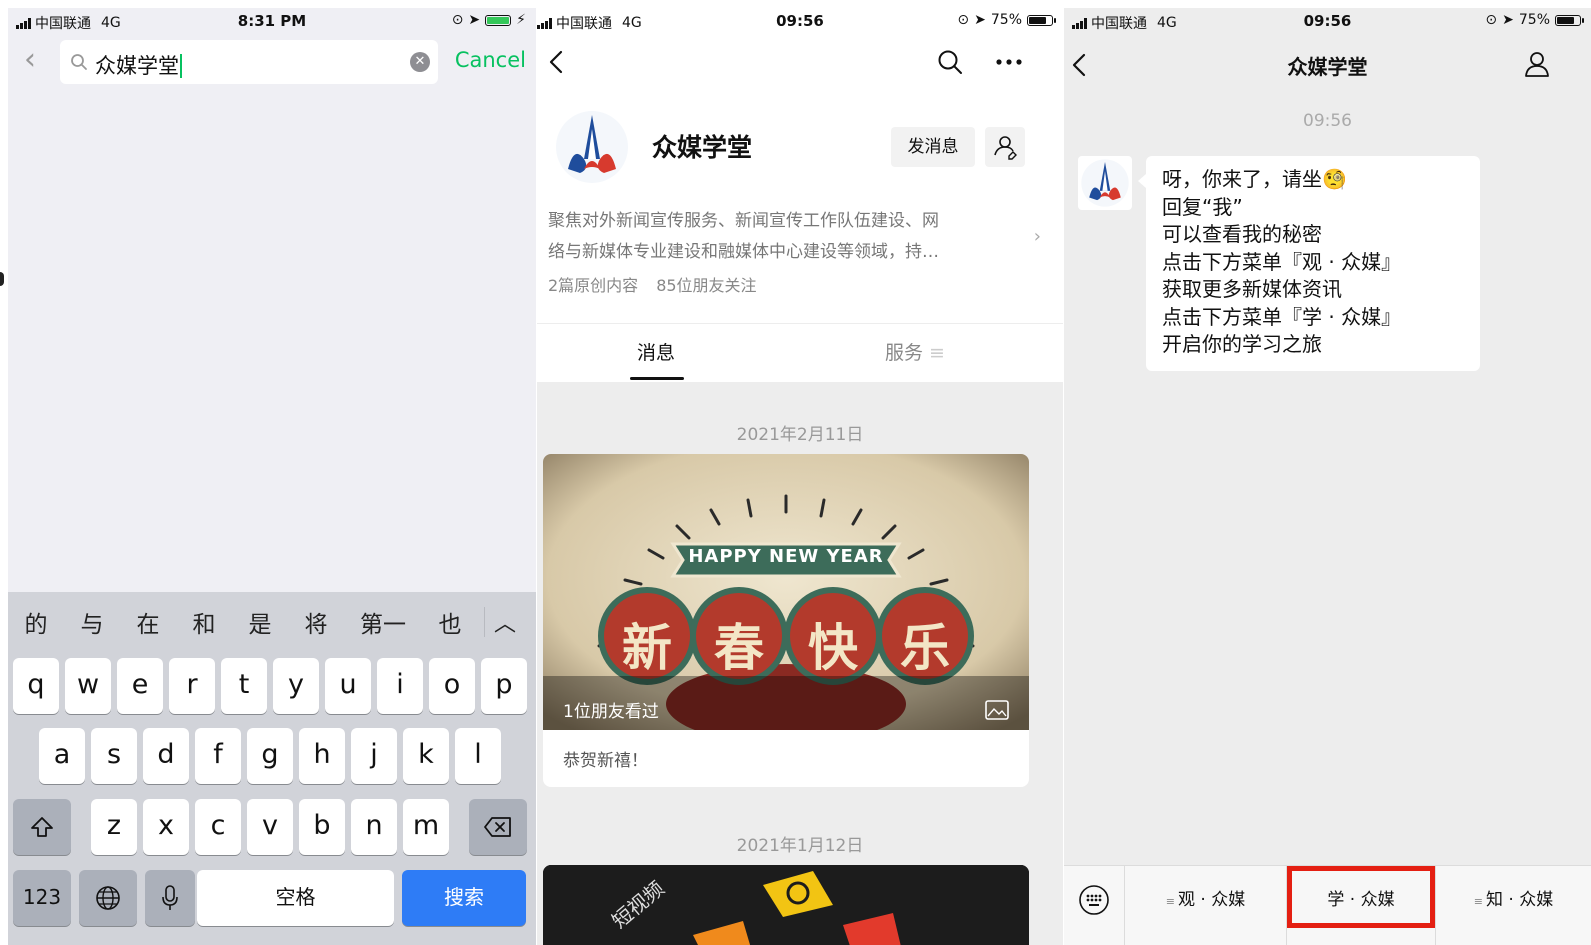  I want to click on globe-icon, so click(108, 898).